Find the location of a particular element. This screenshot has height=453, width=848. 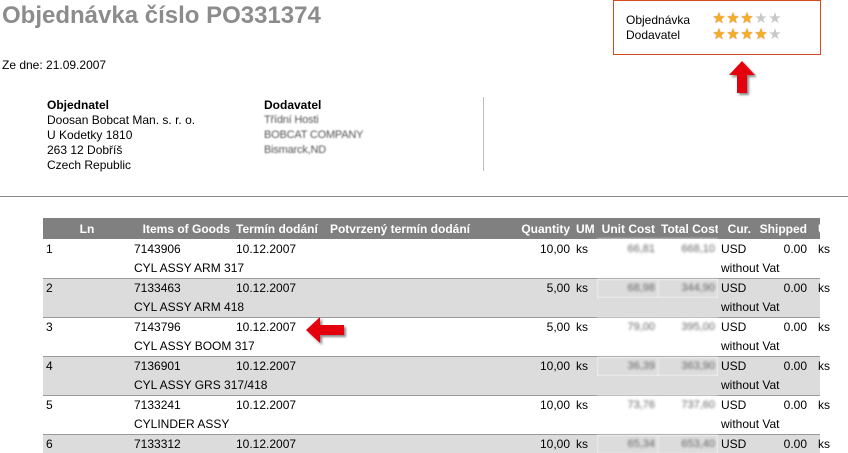

header-separator is located at coordinates (424, 196).